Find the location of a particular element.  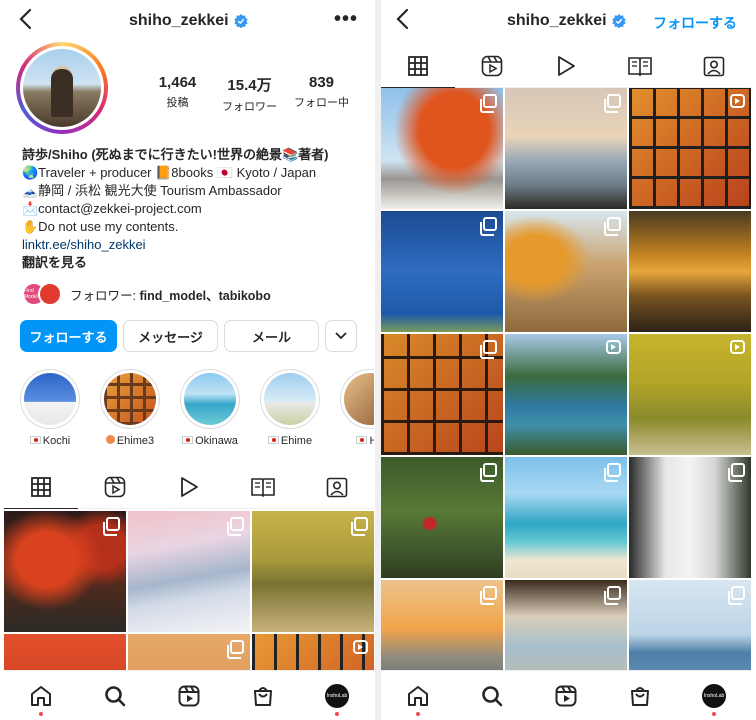

grid-icon is located at coordinates (418, 65).